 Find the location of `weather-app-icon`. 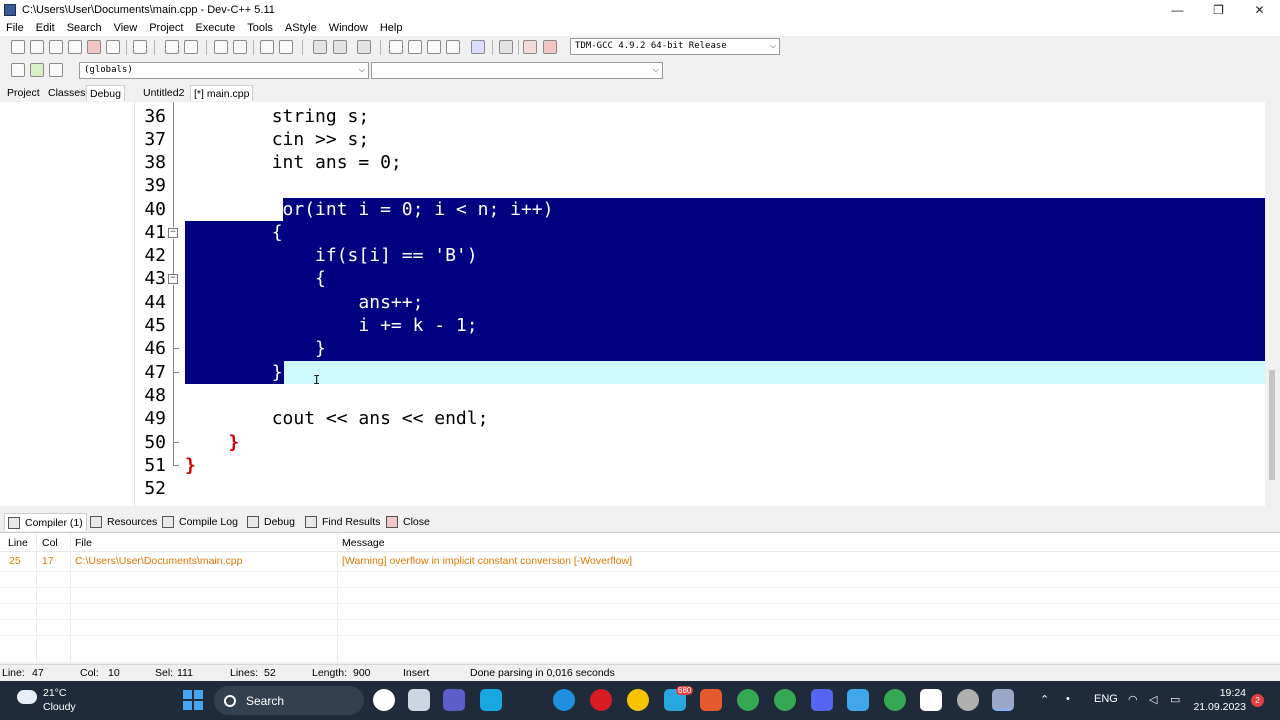

weather-app-icon is located at coordinates (638, 700).